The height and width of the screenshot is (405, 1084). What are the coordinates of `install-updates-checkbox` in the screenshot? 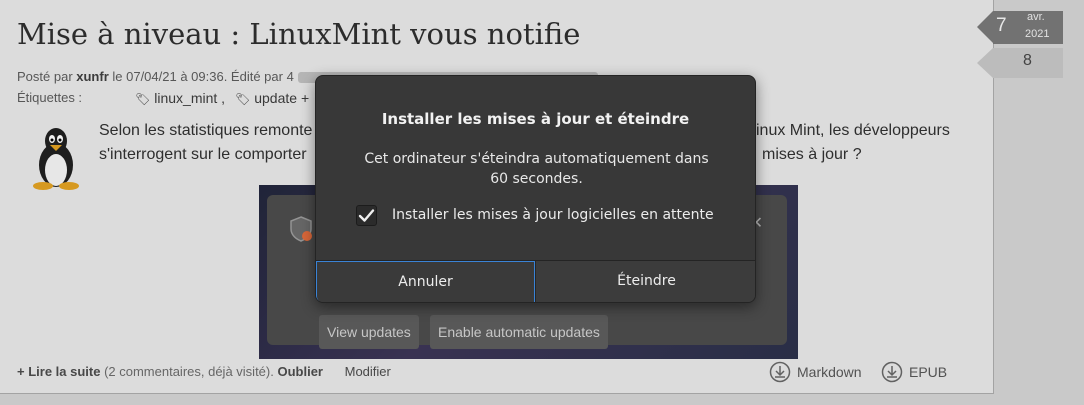 It's located at (366, 215).